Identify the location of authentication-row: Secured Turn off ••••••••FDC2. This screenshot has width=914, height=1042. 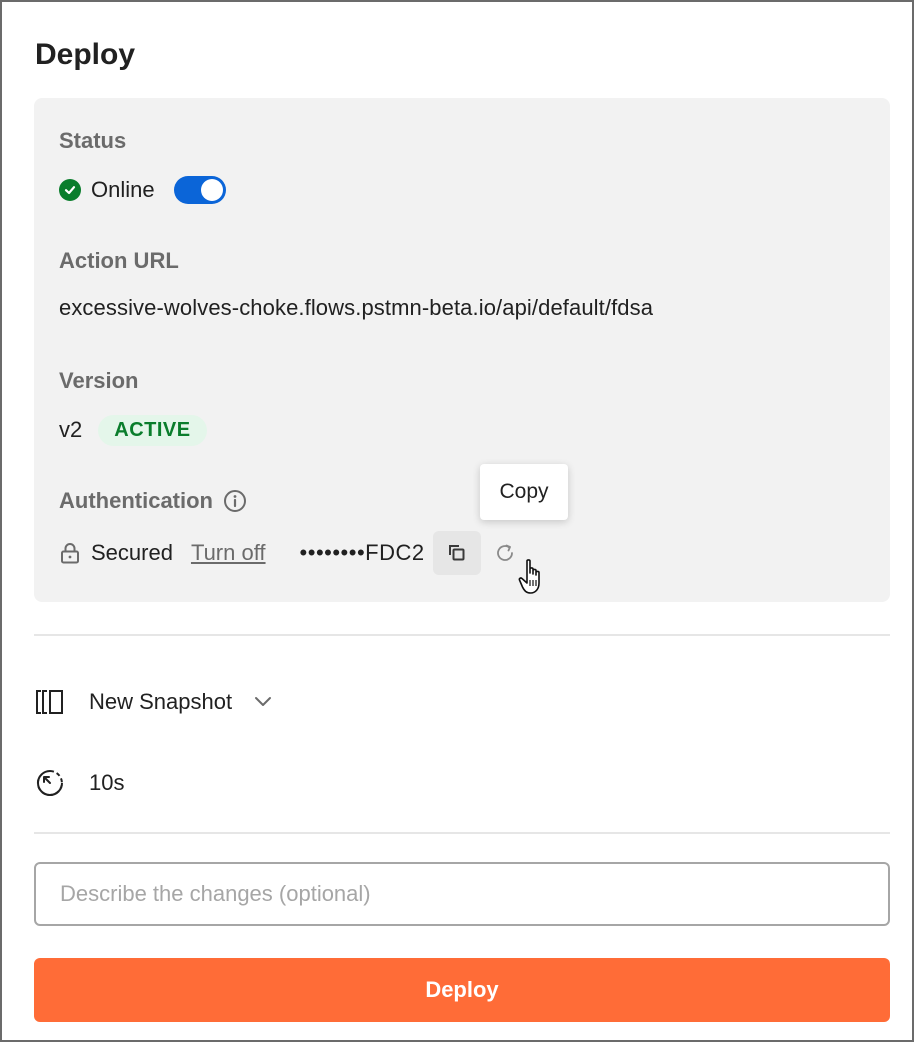
(290, 553).